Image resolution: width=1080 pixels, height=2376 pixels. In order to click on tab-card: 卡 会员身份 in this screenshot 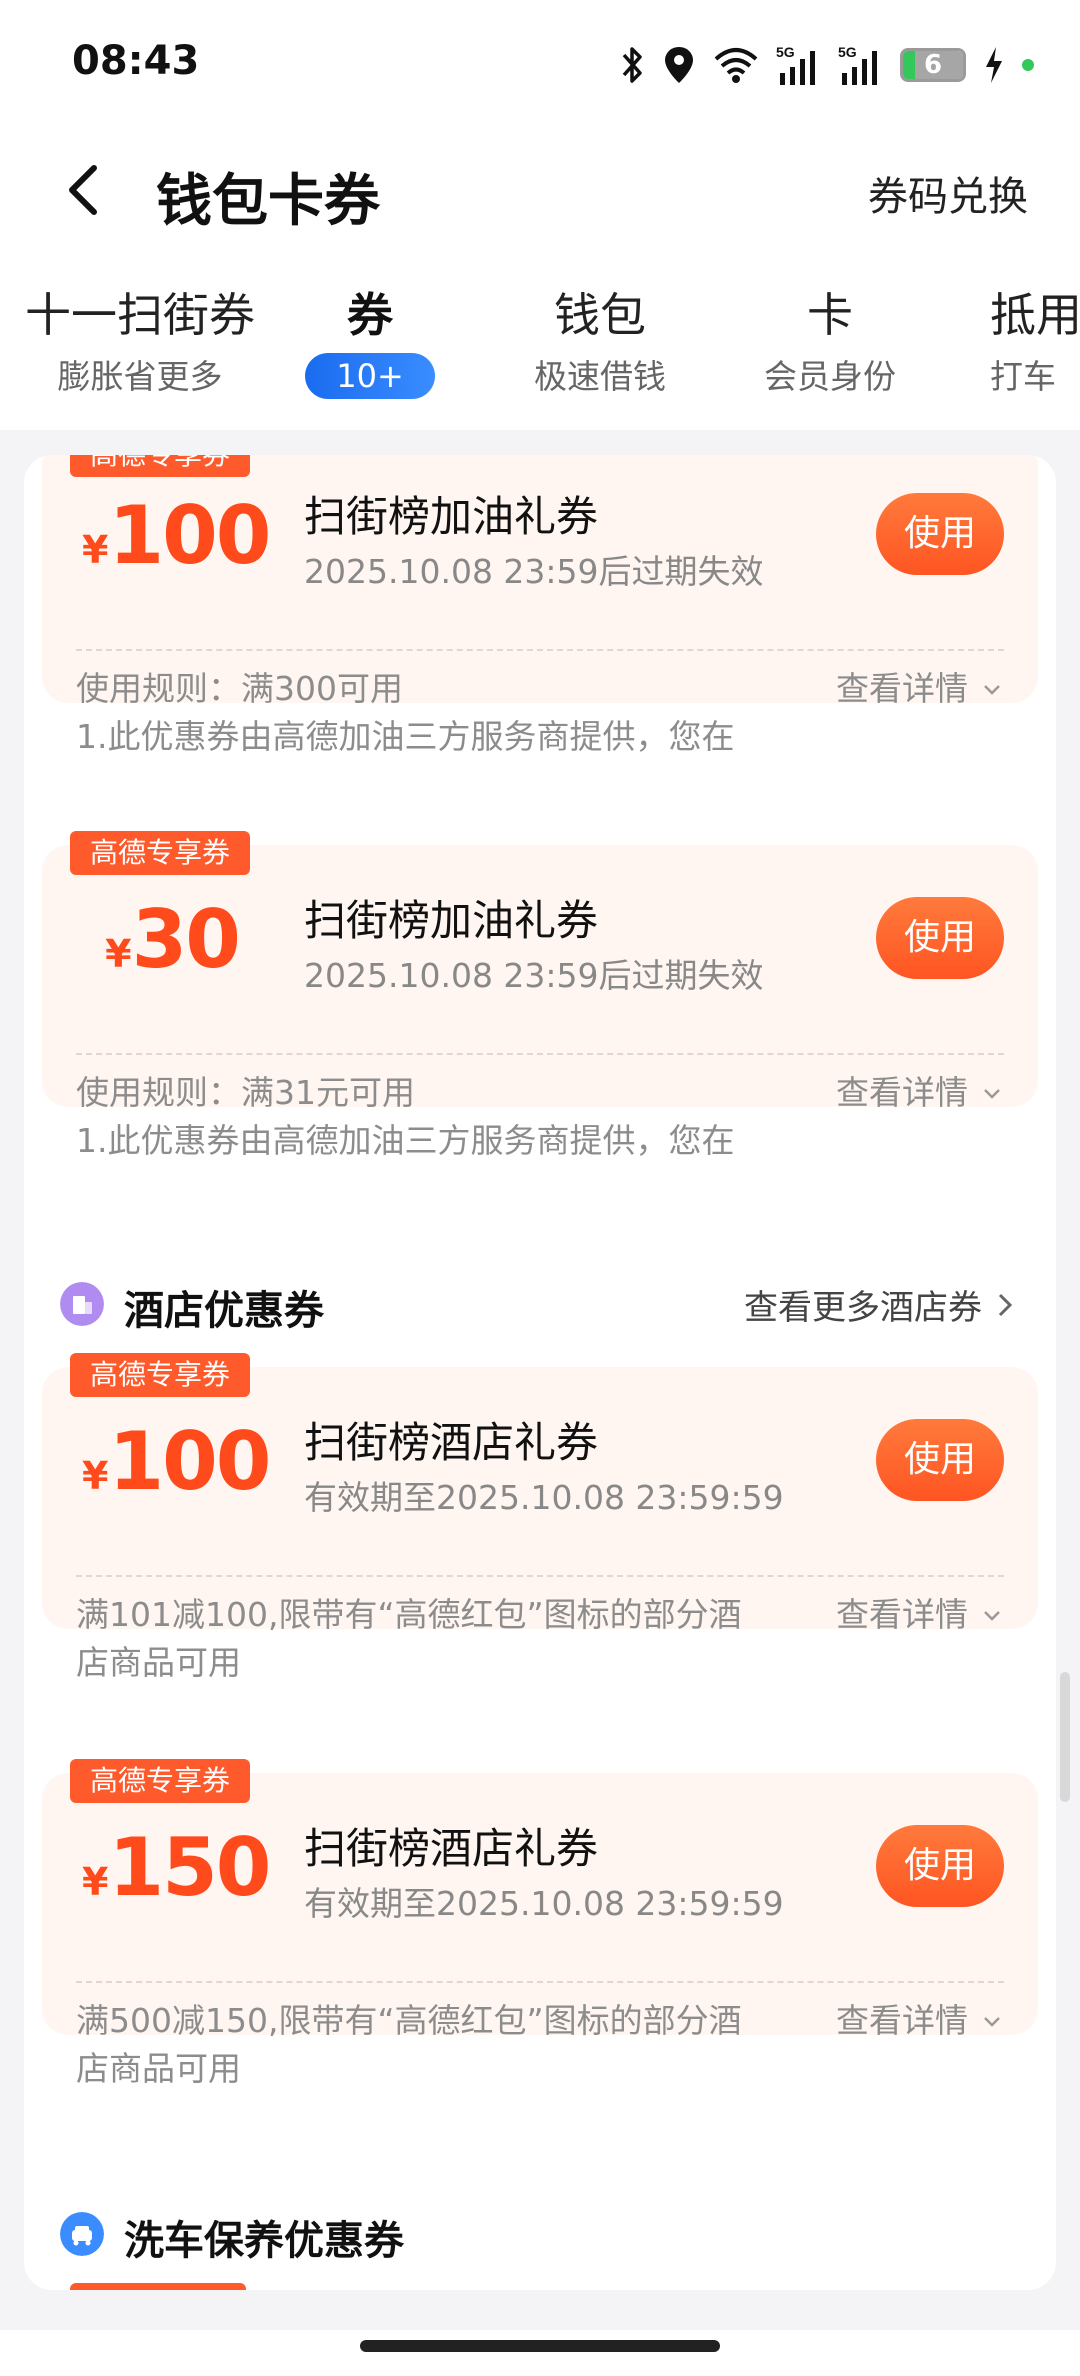, I will do `click(830, 342)`.